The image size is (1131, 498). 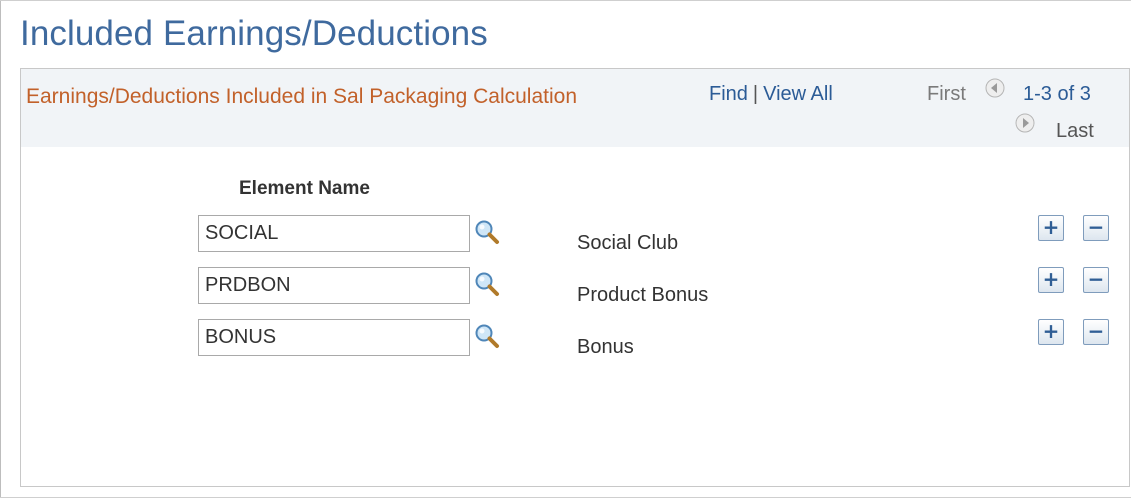 What do you see at coordinates (565, 0) in the screenshot?
I see `window-border-top` at bounding box center [565, 0].